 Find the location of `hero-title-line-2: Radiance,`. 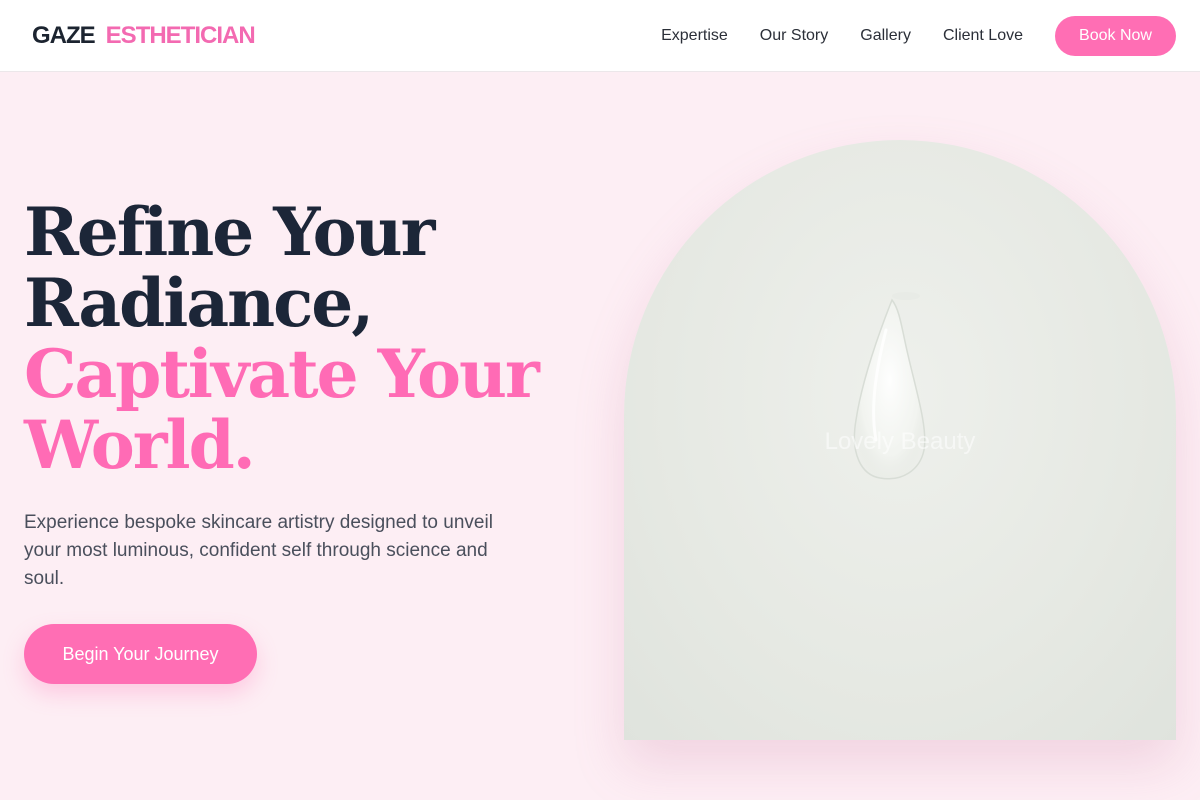

hero-title-line-2: Radiance, is located at coordinates (199, 303).